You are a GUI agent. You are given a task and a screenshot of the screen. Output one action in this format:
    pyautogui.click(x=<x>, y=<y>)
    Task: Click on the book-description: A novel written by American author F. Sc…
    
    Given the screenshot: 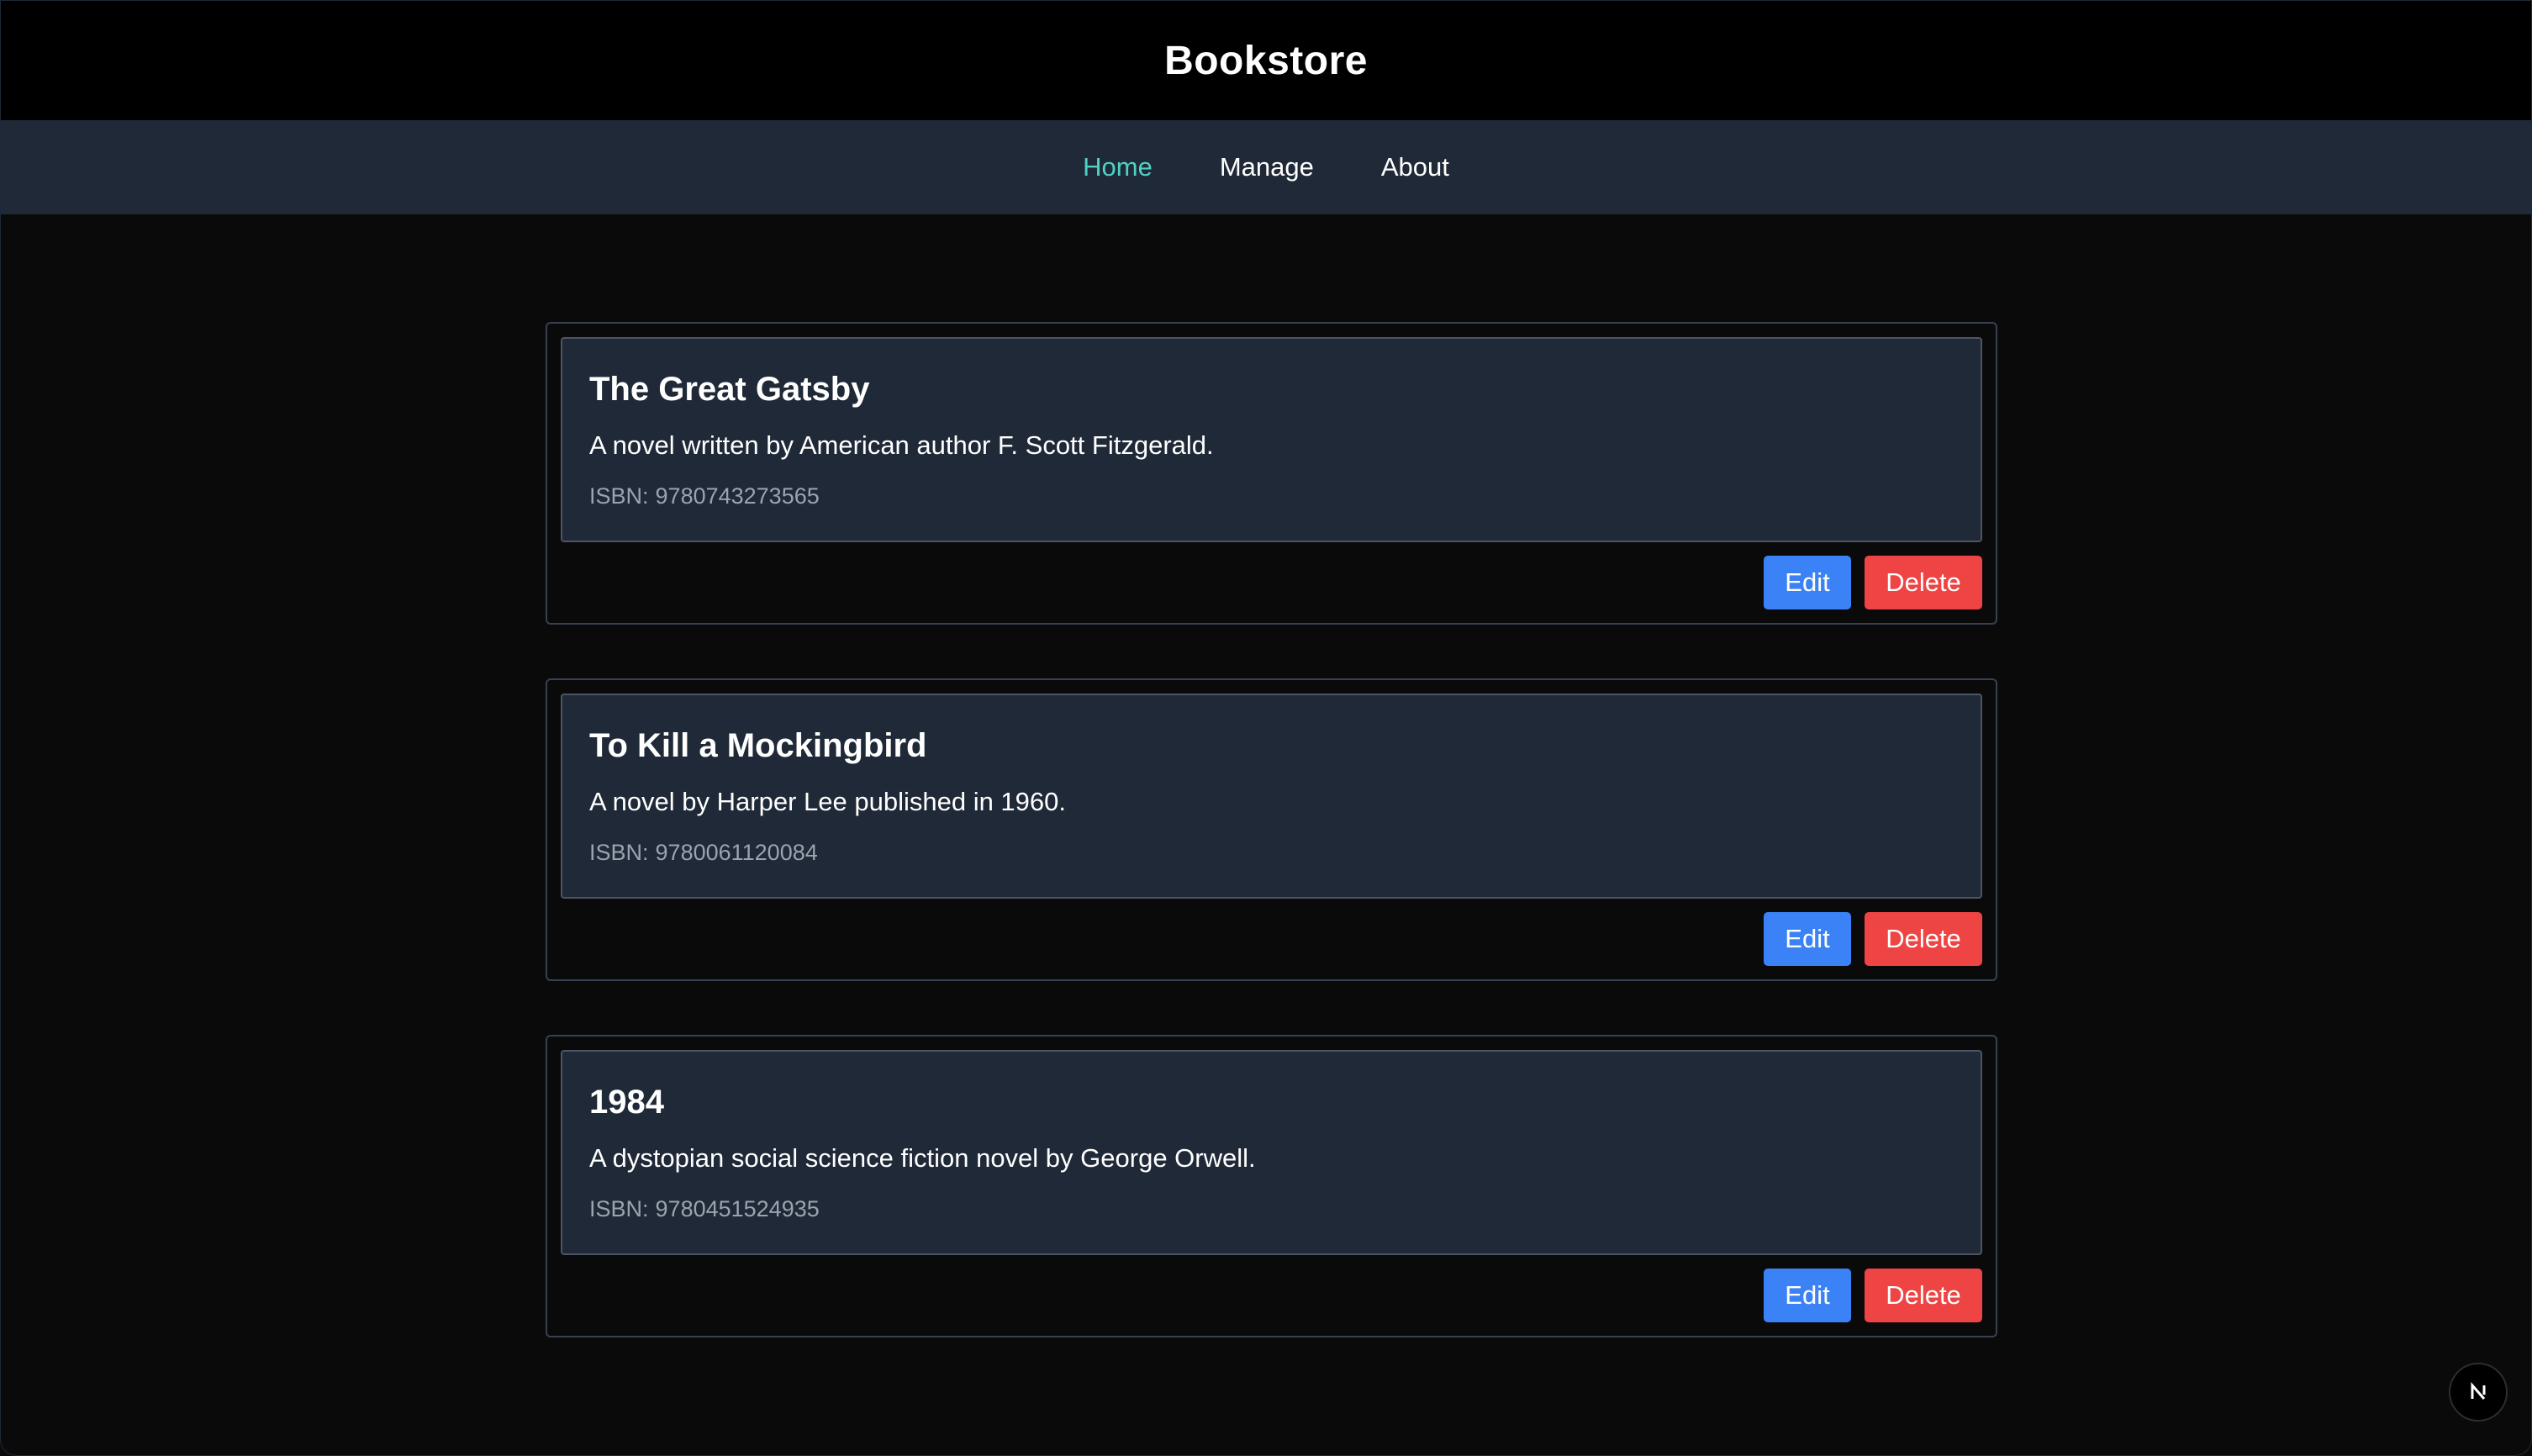 What is the action you would take?
    pyautogui.click(x=901, y=445)
    